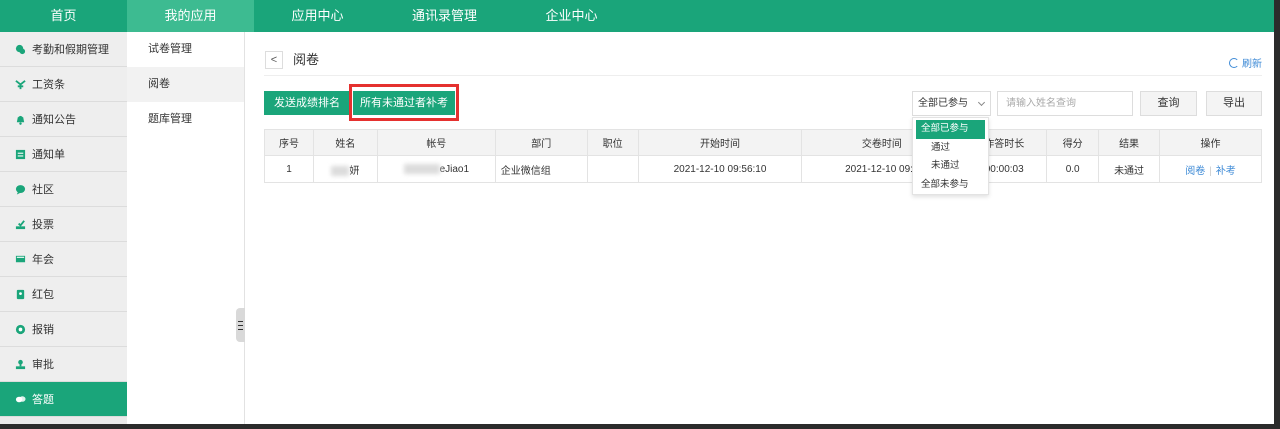 The image size is (1280, 429). I want to click on review-paper-link: 阅卷, so click(1195, 171).